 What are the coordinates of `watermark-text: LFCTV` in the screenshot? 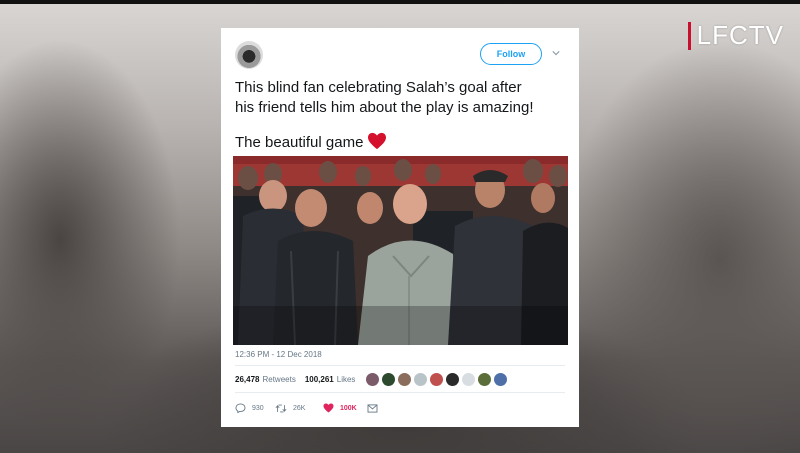 It's located at (740, 35).